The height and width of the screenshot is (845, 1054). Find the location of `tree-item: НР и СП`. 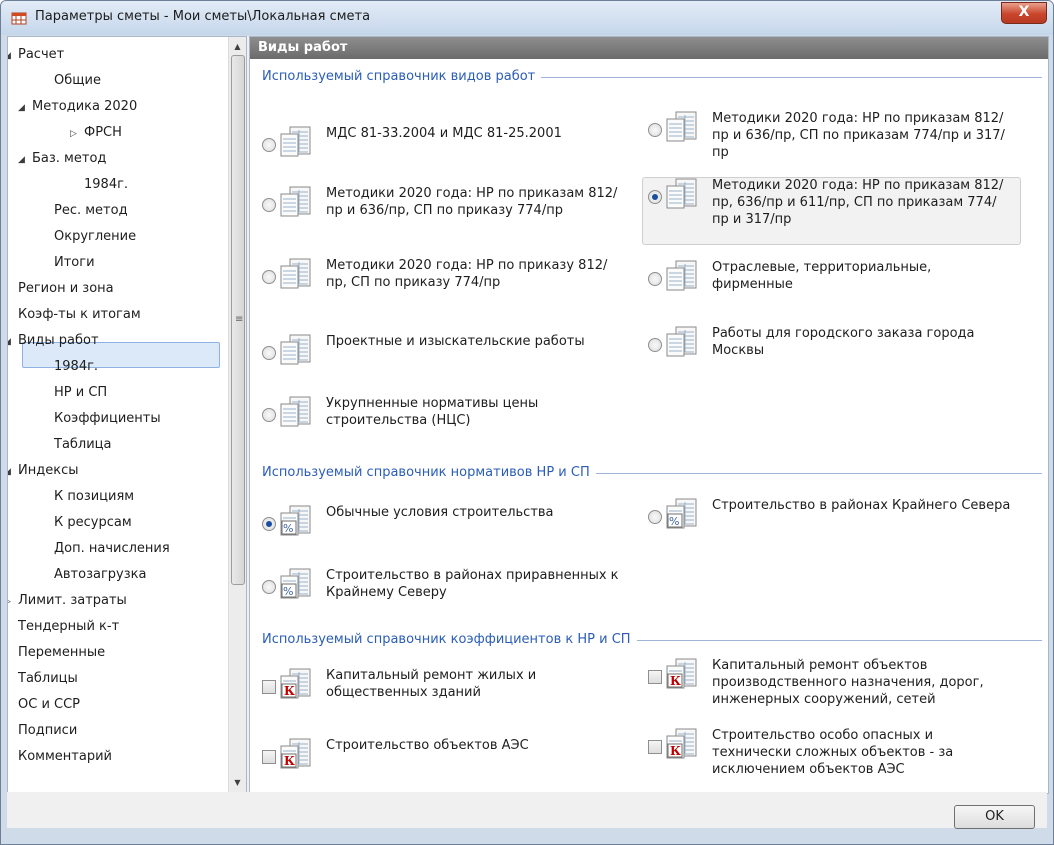

tree-item: НР и СП is located at coordinates (80, 393).